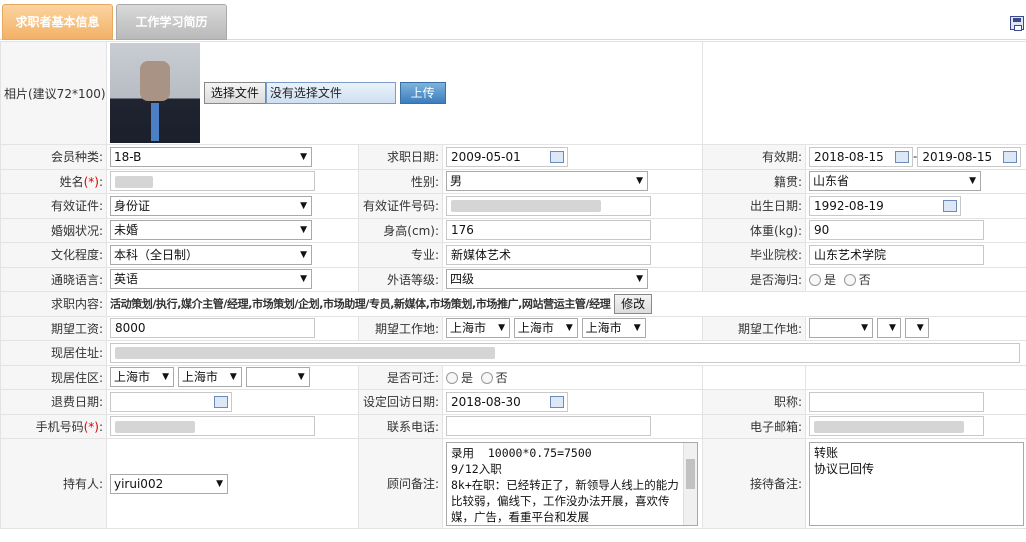 The height and width of the screenshot is (542, 1026). What do you see at coordinates (885, 205) in the screenshot?
I see `birth-input: 1992-08-19` at bounding box center [885, 205].